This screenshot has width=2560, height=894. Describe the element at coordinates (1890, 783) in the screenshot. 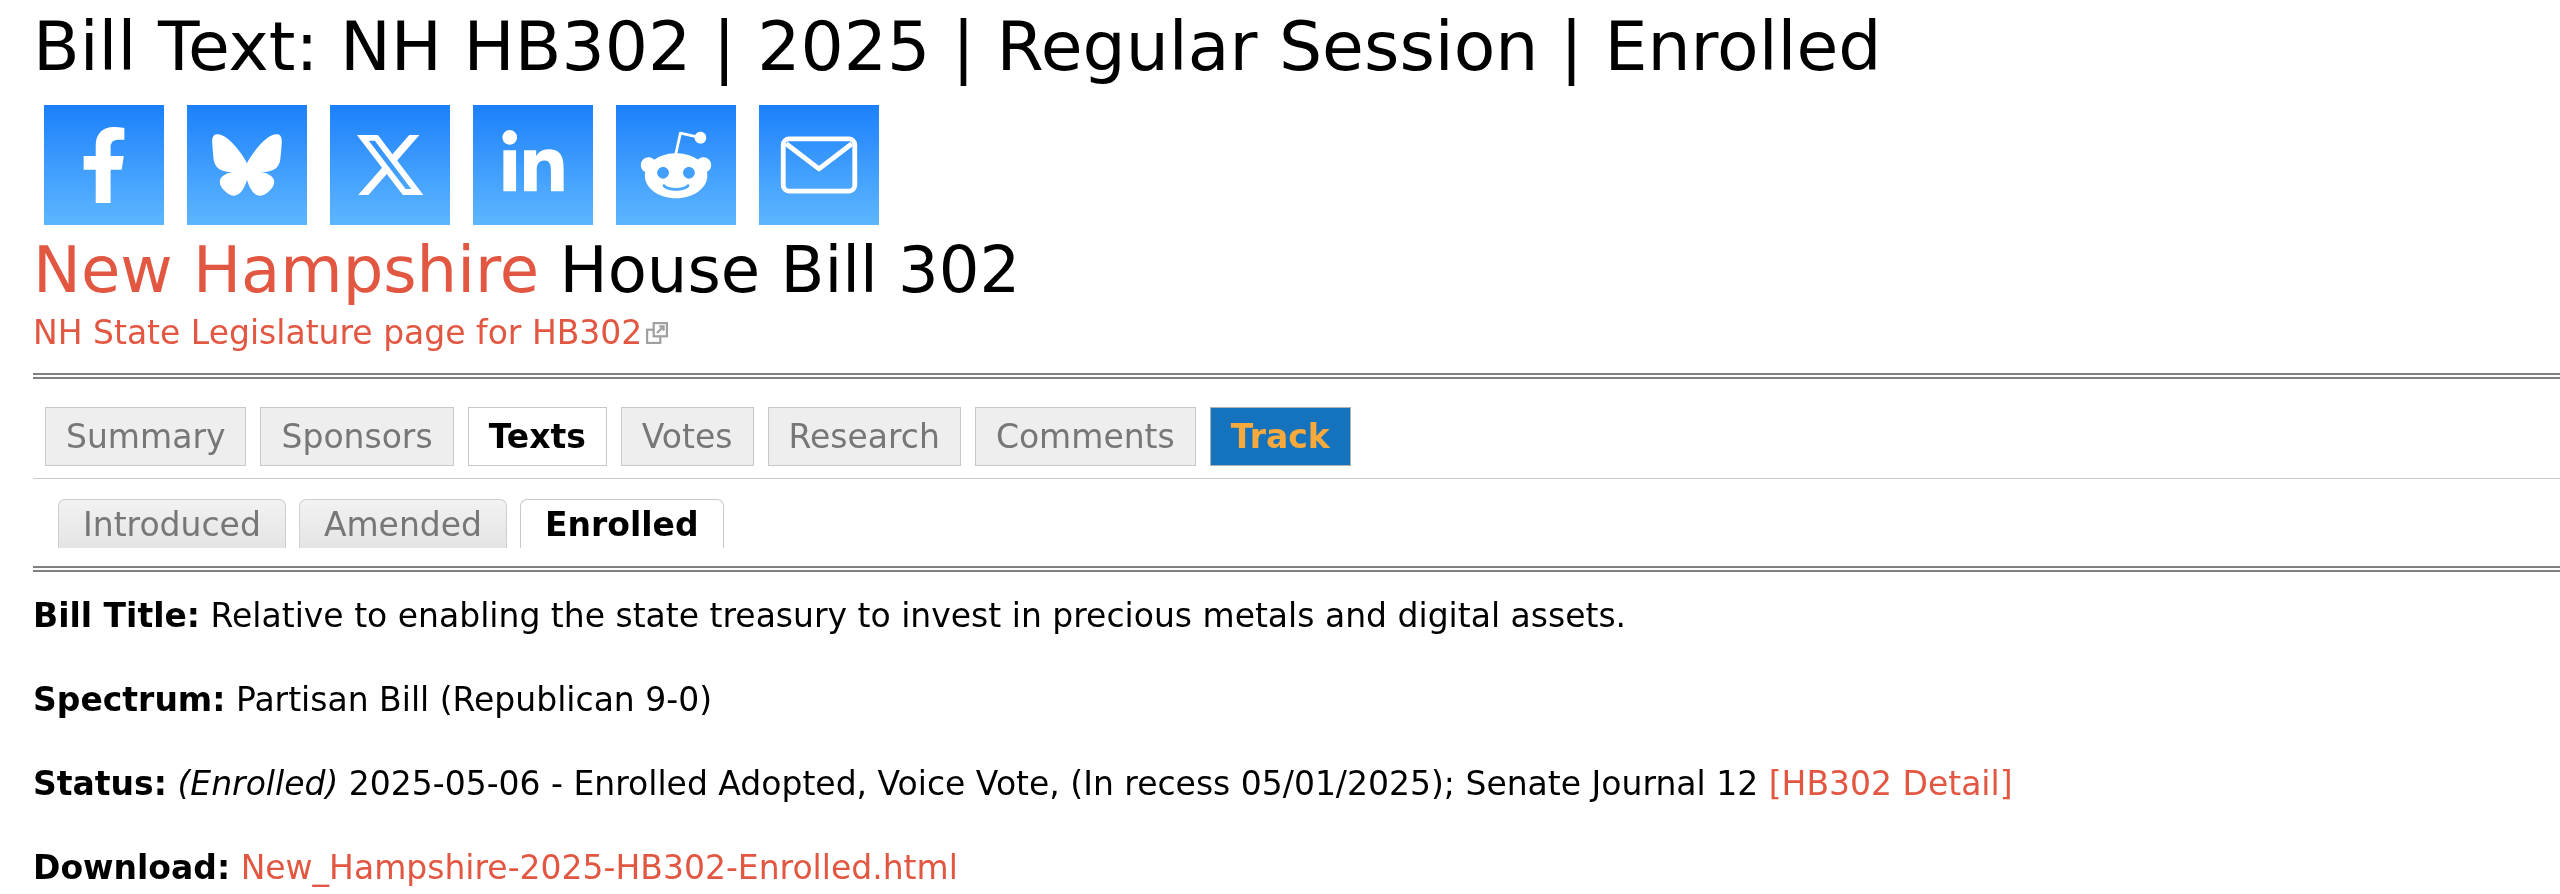

I see `inline-link: [HB302 Detail]` at that location.